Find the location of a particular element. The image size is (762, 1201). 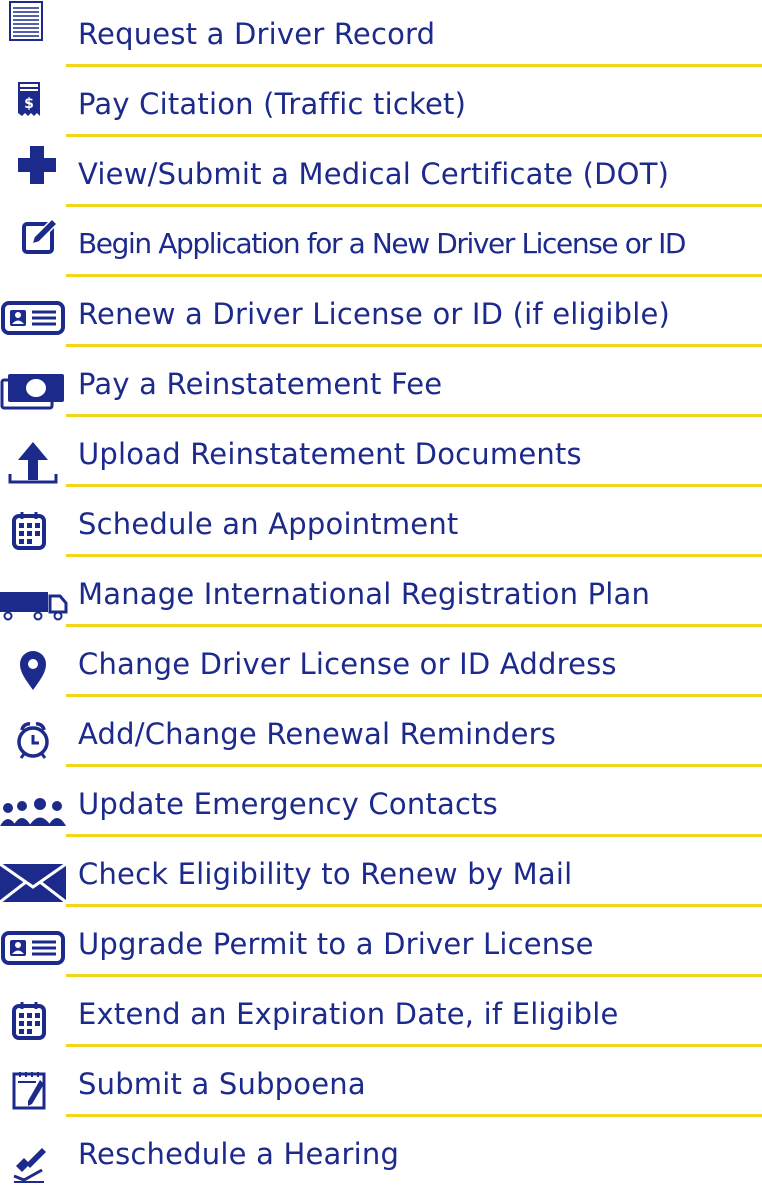

list-item-reinstatement-fee: Pay a Reinstatement Fee is located at coordinates (381, 385).